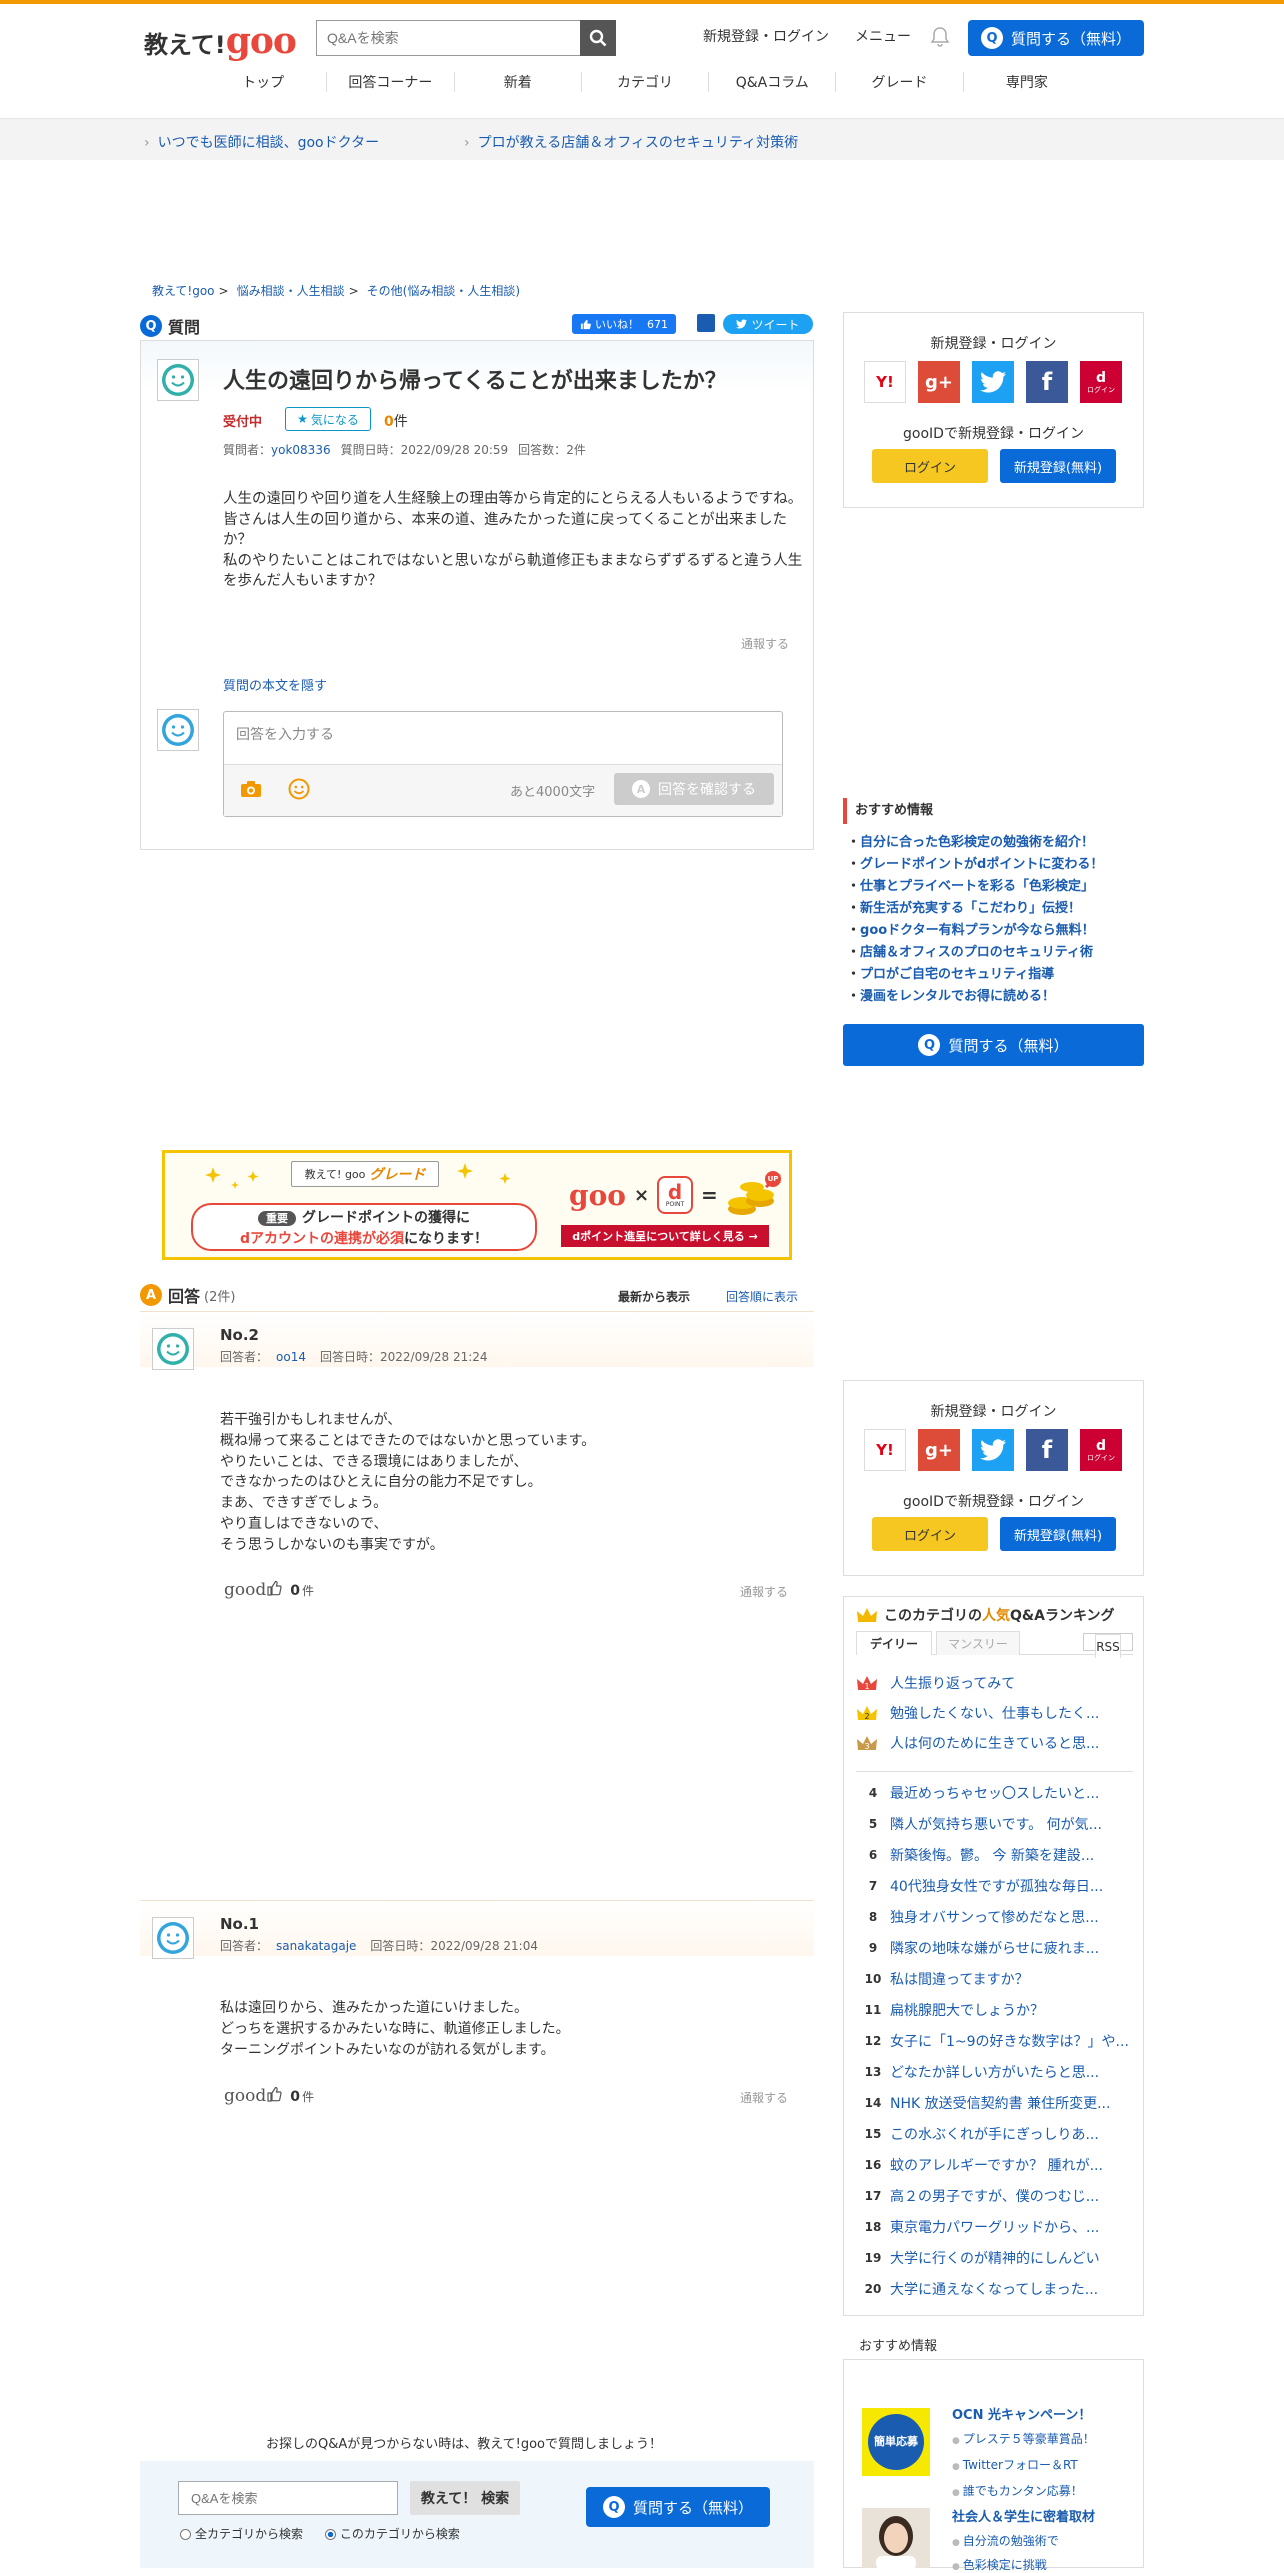 The height and width of the screenshot is (2573, 1284). I want to click on answerer-link: sanakatagaje, so click(316, 1946).